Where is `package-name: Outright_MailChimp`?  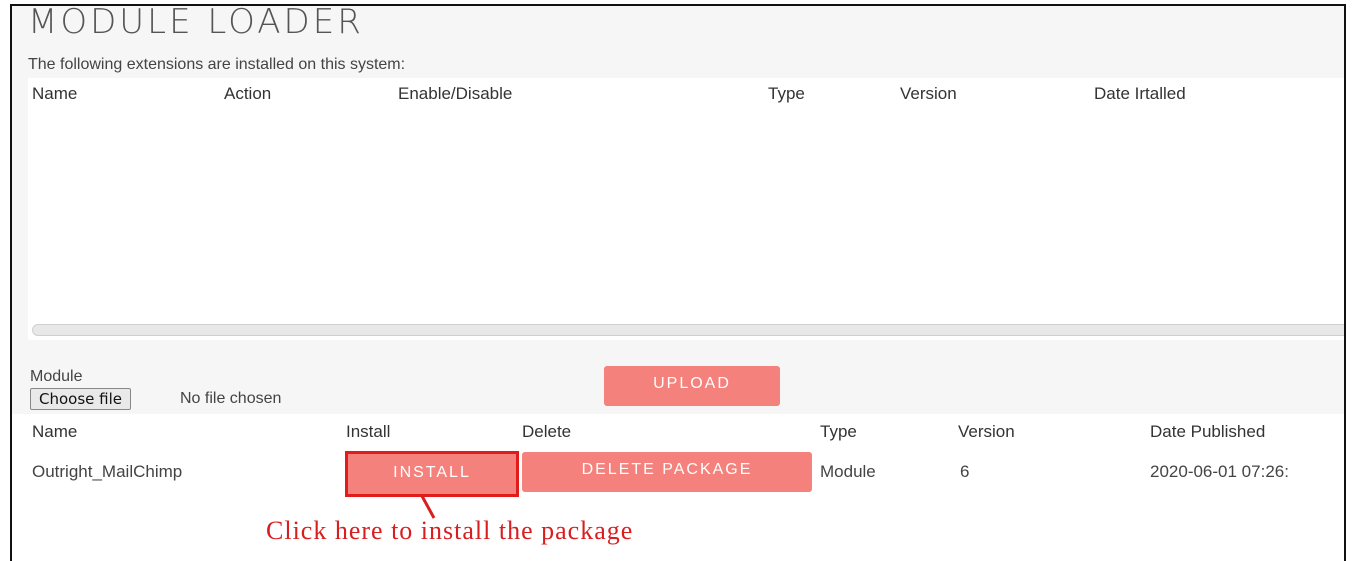 package-name: Outright_MailChimp is located at coordinates (107, 471).